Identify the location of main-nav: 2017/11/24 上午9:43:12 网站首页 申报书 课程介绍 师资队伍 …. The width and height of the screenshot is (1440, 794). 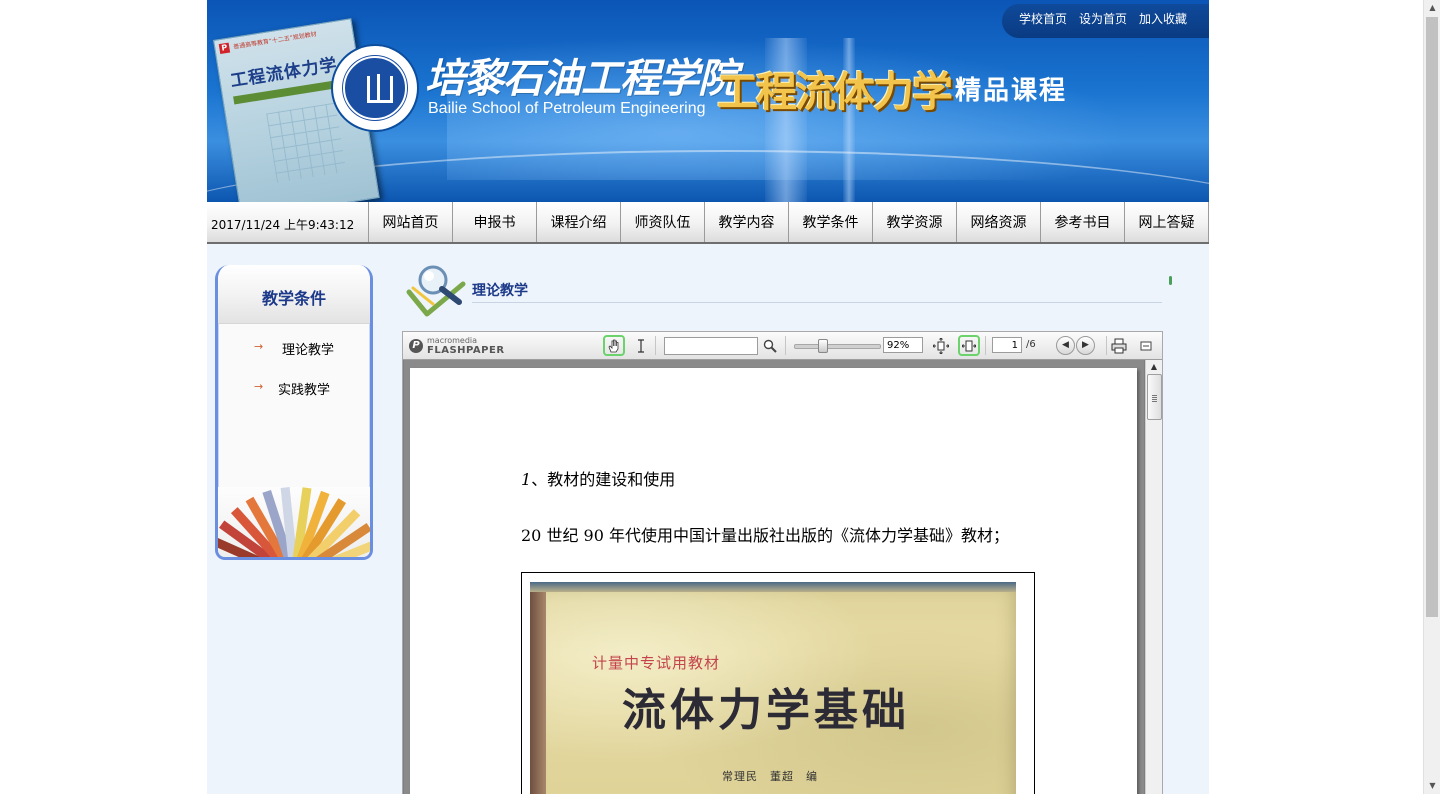
(708, 223).